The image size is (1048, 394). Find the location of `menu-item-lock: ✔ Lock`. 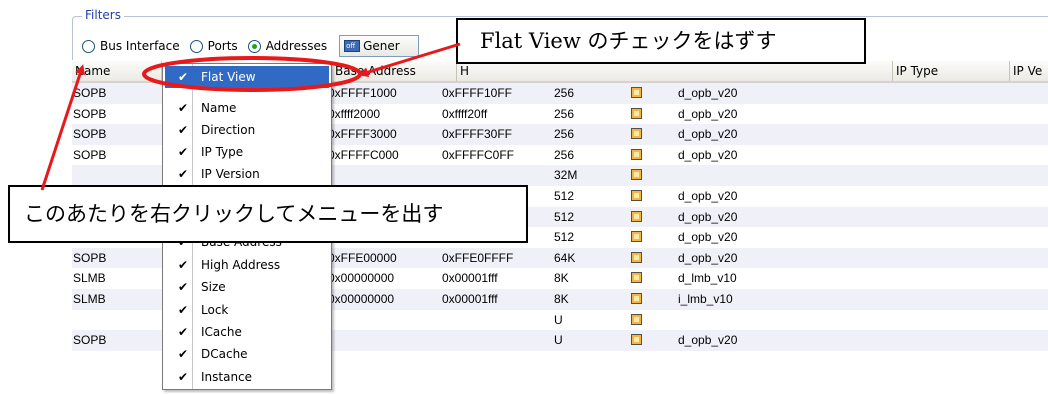

menu-item-lock: ✔ Lock is located at coordinates (247, 310).